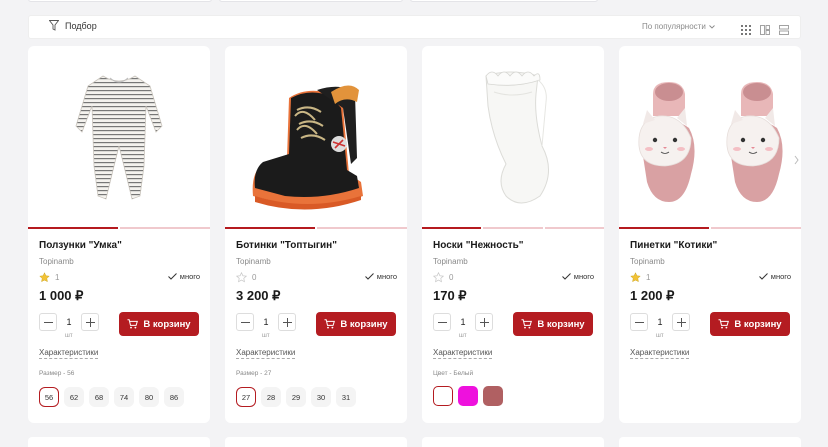 The height and width of the screenshot is (447, 828). I want to click on size-option: 80, so click(149, 397).